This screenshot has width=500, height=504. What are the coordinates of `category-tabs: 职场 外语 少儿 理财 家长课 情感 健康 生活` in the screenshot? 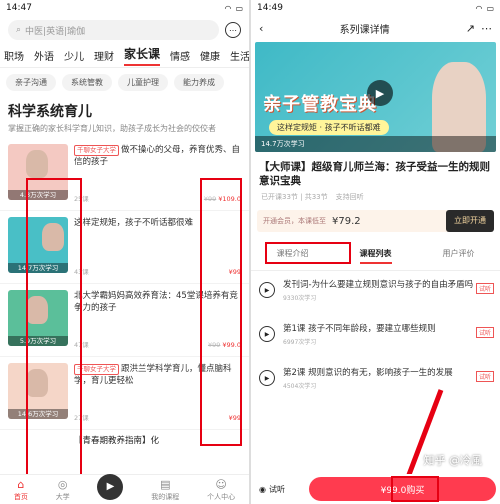 It's located at (124, 56).